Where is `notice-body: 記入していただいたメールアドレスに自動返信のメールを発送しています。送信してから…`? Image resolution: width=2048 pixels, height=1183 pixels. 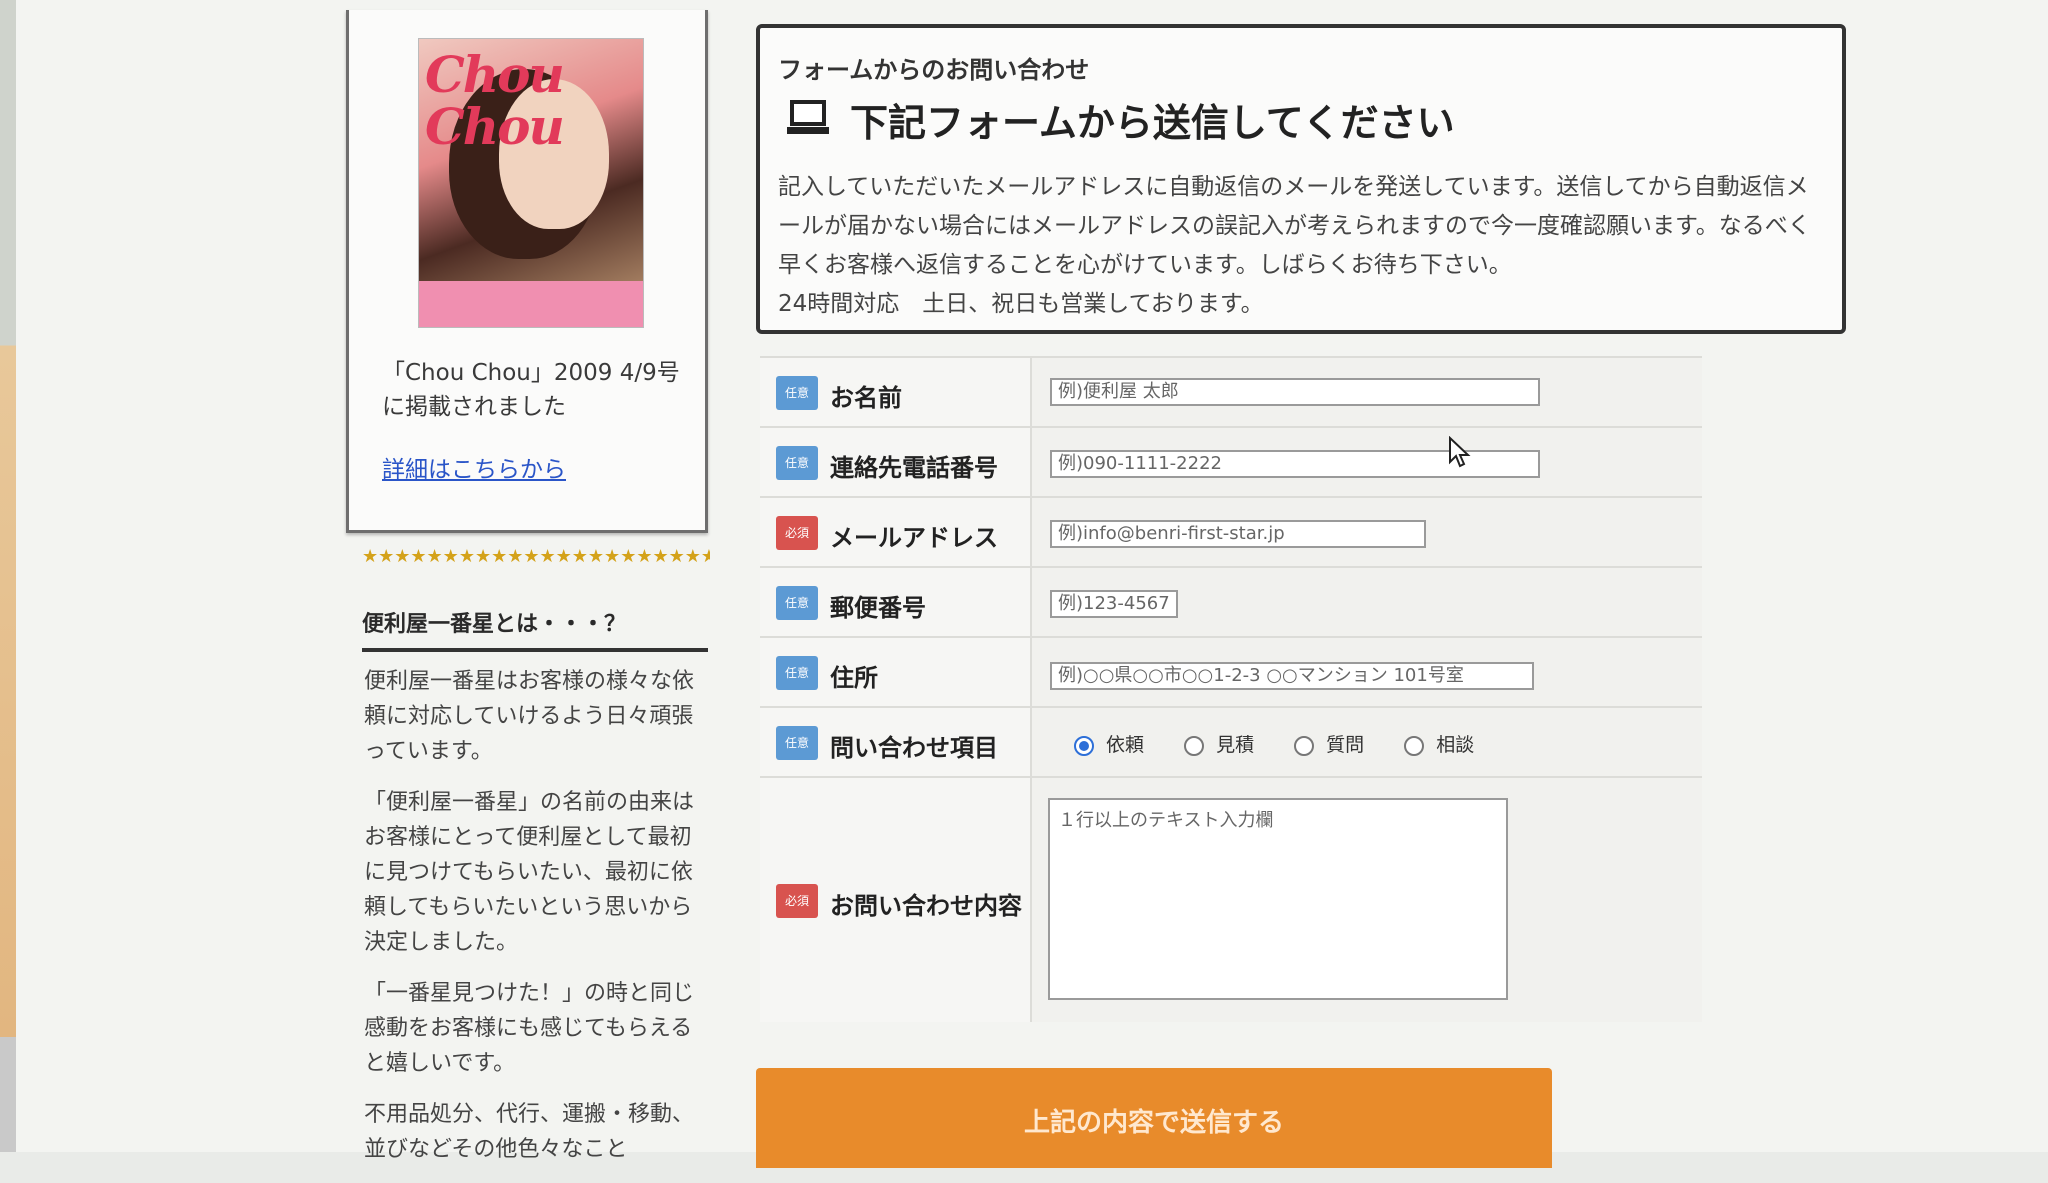
notice-body: 記入していただいたメールアドレスに自動返信のメールを発送しています。送信してから… is located at coordinates (1298, 246).